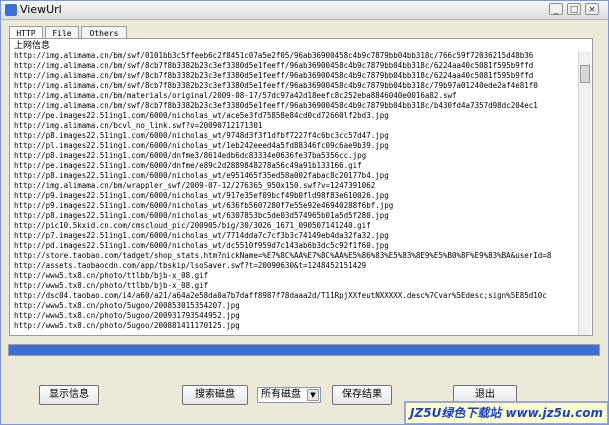 This screenshot has width=609, height=425. Describe the element at coordinates (585, 74) in the screenshot. I see `scrollbar-thumb` at that location.